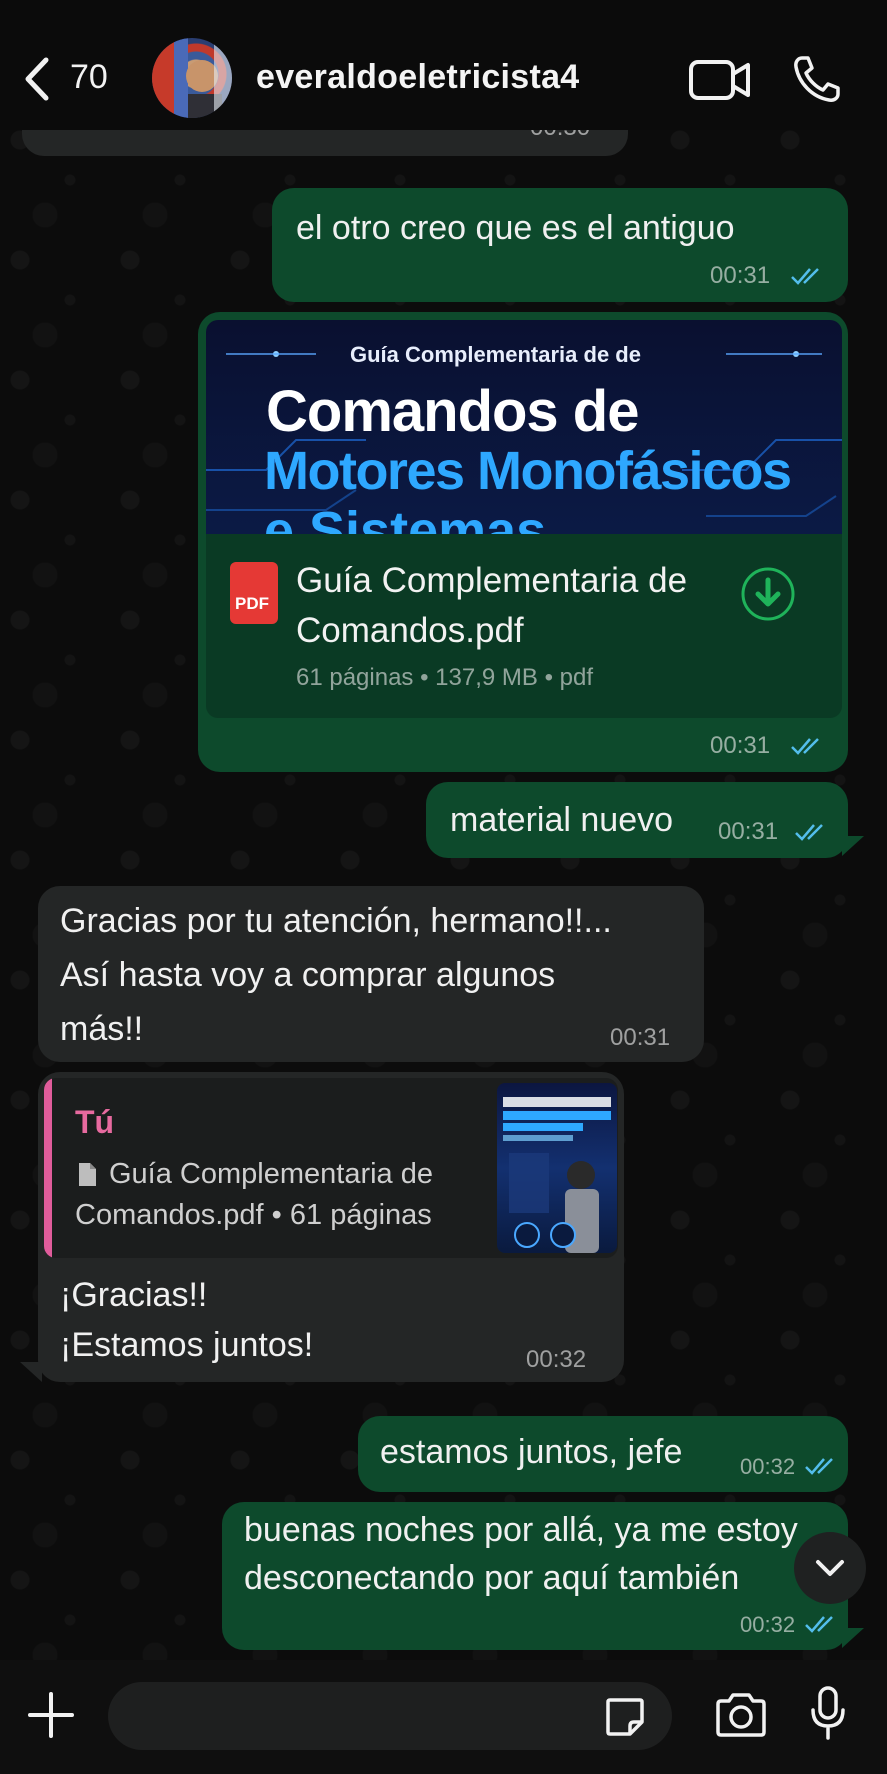 The height and width of the screenshot is (1774, 887). What do you see at coordinates (562, 820) in the screenshot?
I see `message-text: material nuevo` at bounding box center [562, 820].